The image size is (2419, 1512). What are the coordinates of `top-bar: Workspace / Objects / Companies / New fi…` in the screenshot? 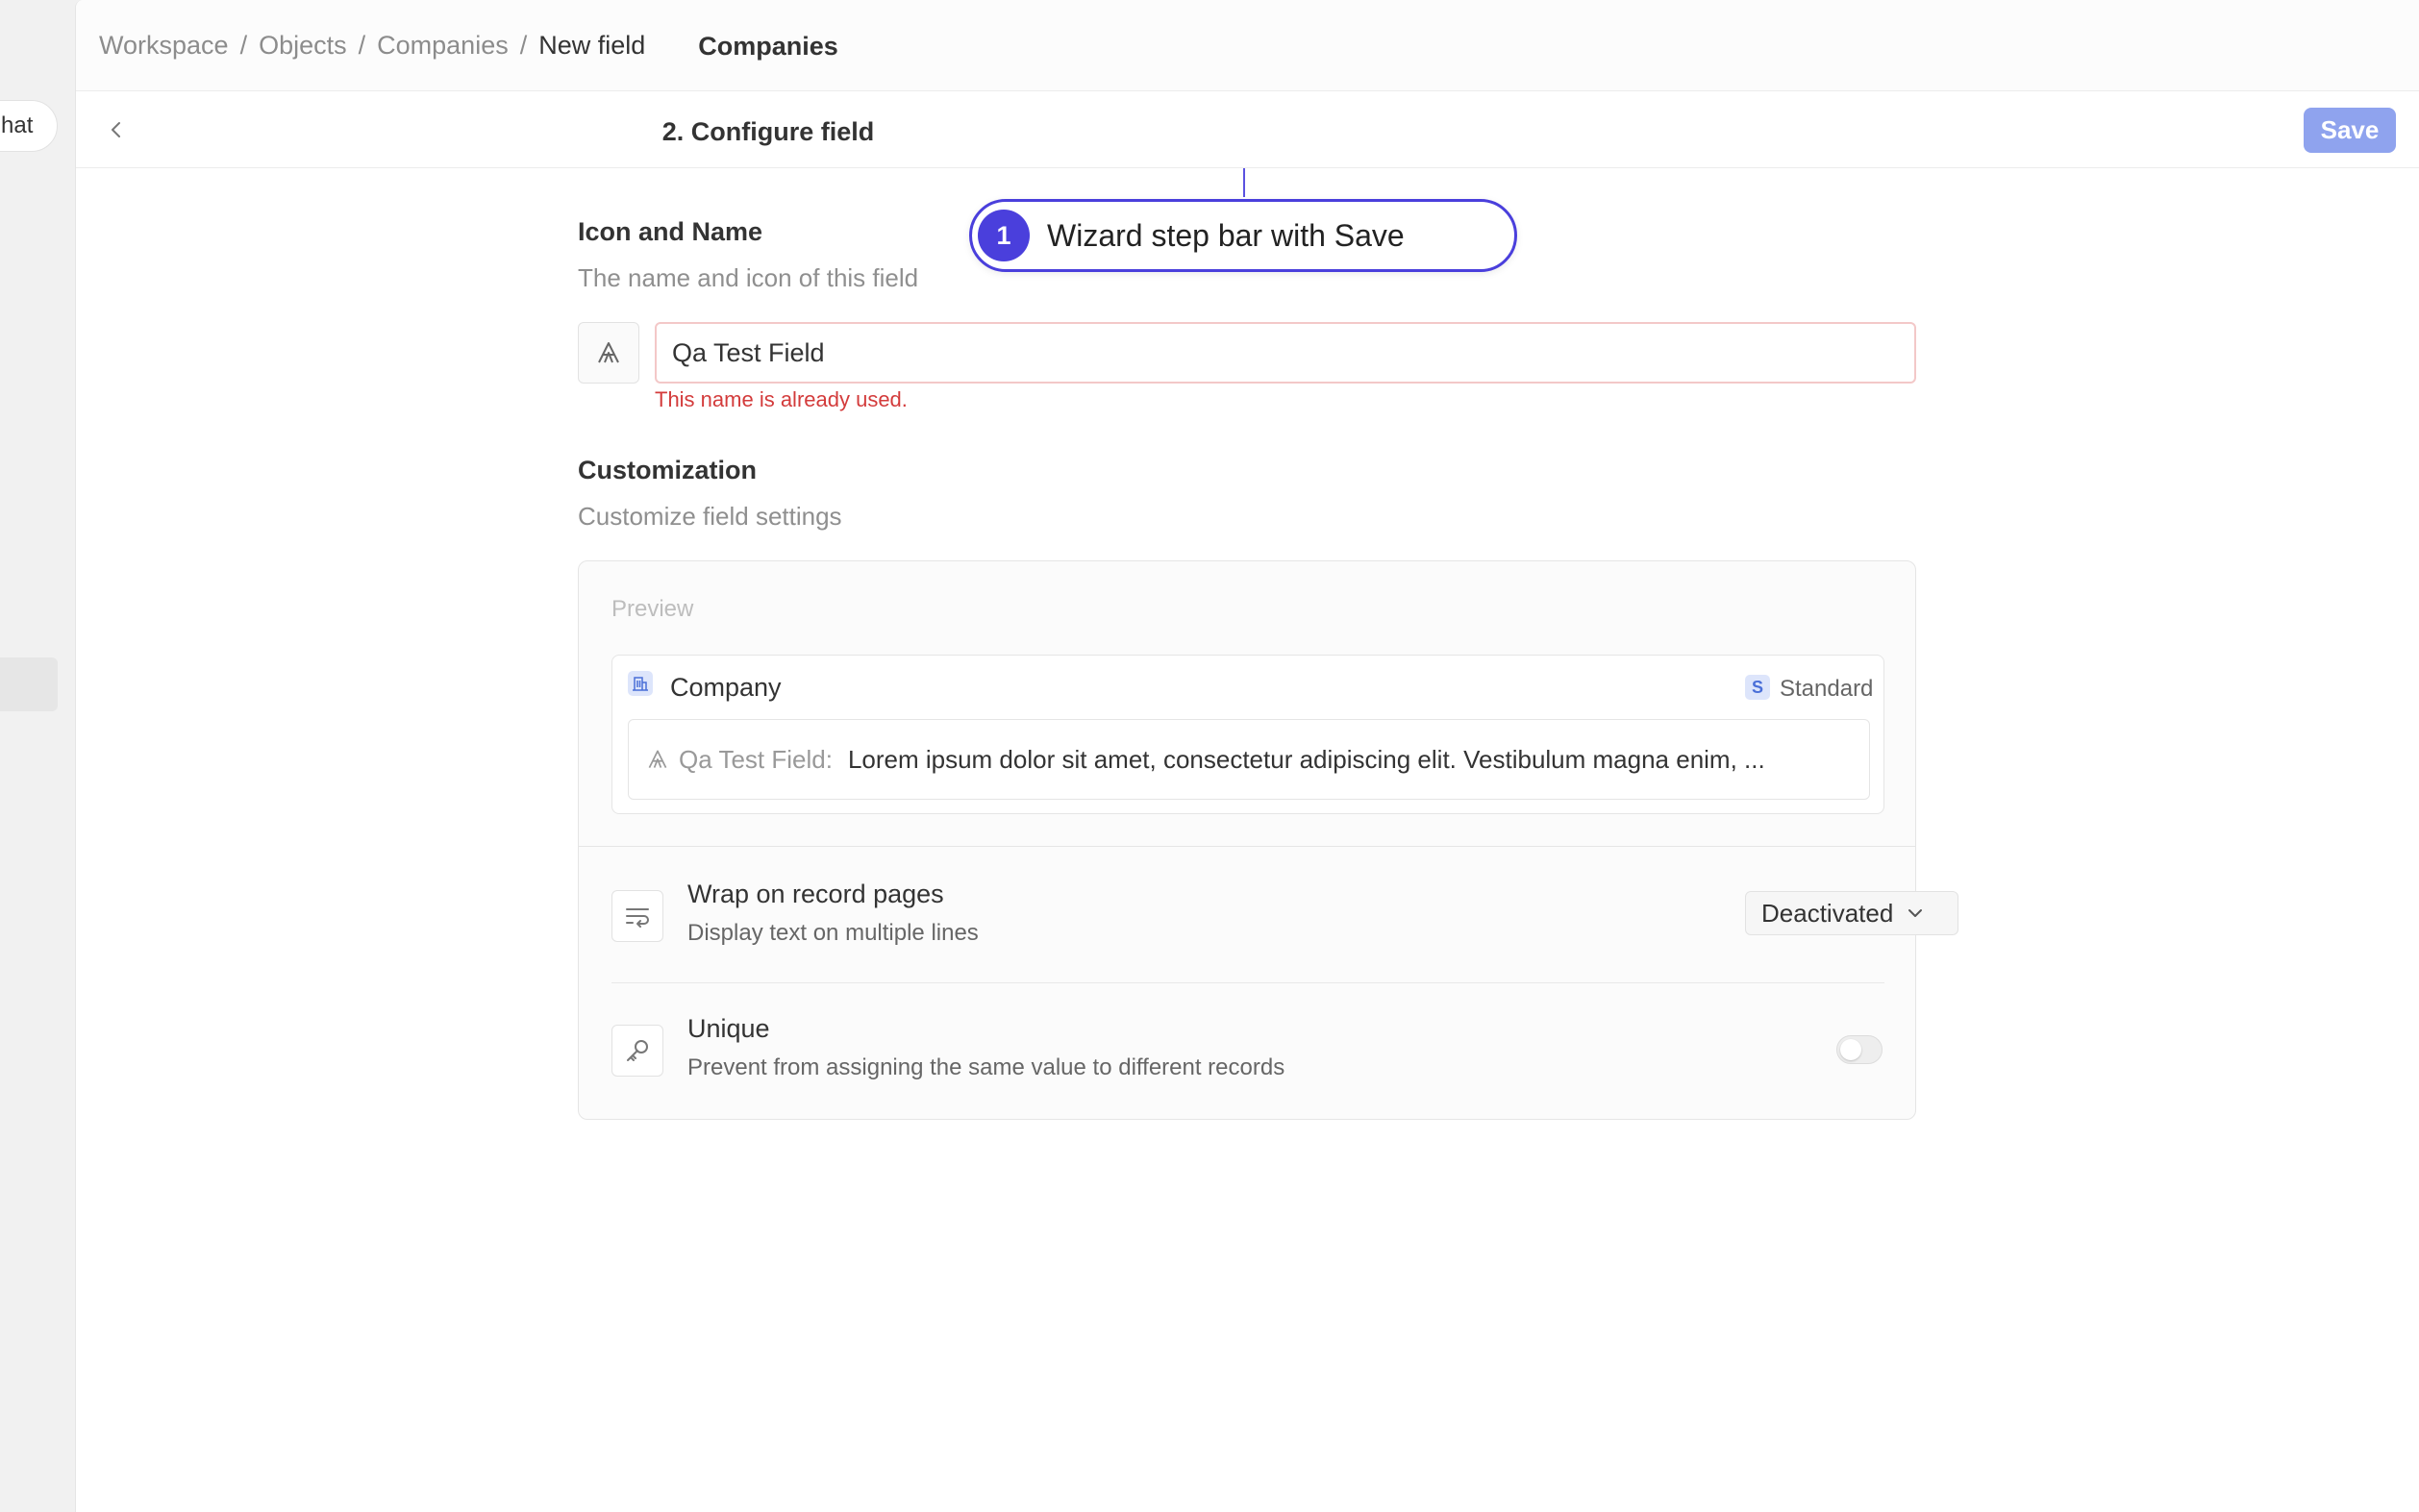 It's located at (1247, 45).